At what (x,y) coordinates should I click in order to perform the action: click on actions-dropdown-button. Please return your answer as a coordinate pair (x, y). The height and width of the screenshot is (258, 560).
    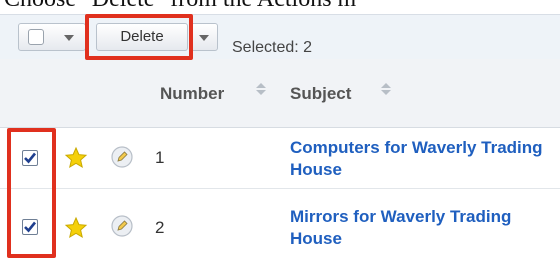
    Looking at the image, I should click on (204, 37).